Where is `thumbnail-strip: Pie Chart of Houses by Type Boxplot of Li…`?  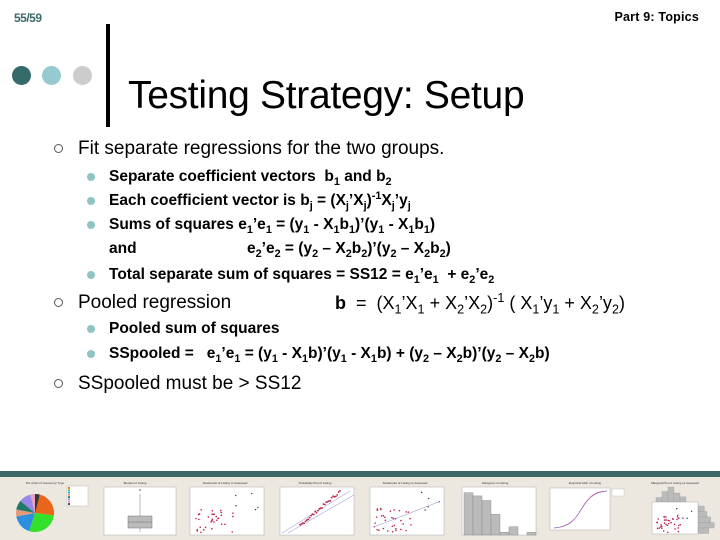 thumbnail-strip: Pie Chart of Houses by Type Boxplot of Li… is located at coordinates (360, 508).